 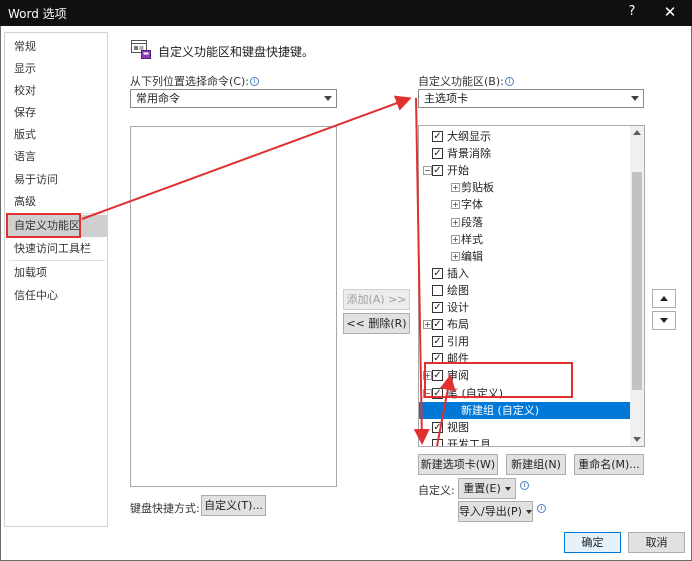 What do you see at coordinates (525, 393) in the screenshot?
I see `tree-item: − ✓ 笔 (自定义)` at bounding box center [525, 393].